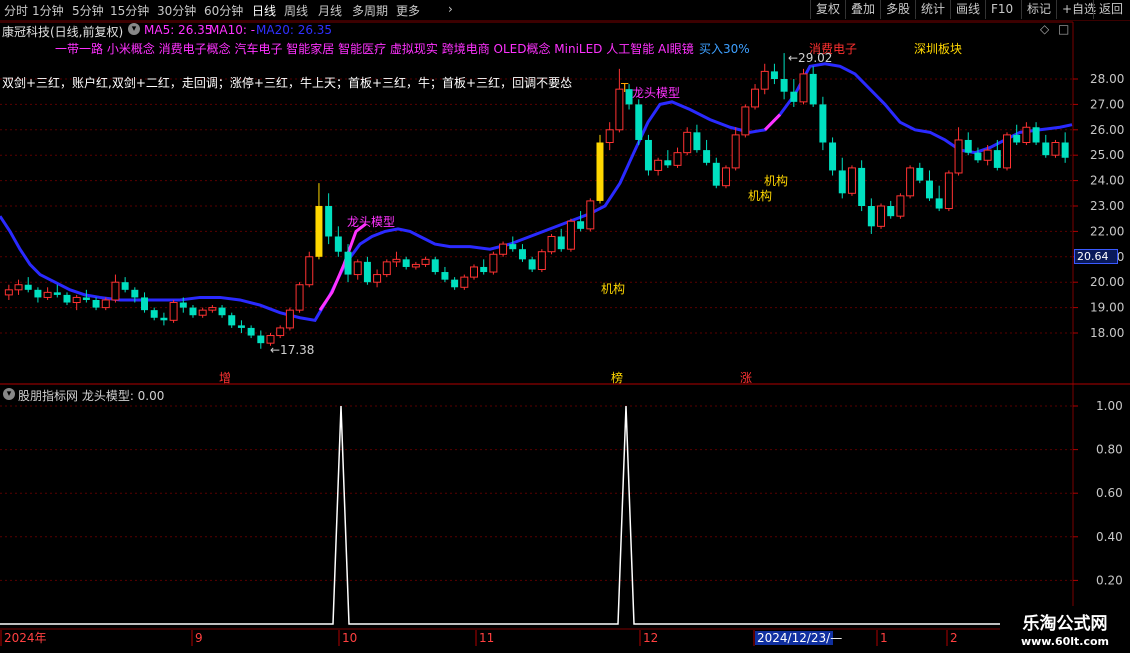 This screenshot has height=653, width=1130. Describe the element at coordinates (450, 9) in the screenshot. I see `more-arrow-icon: ›` at that location.